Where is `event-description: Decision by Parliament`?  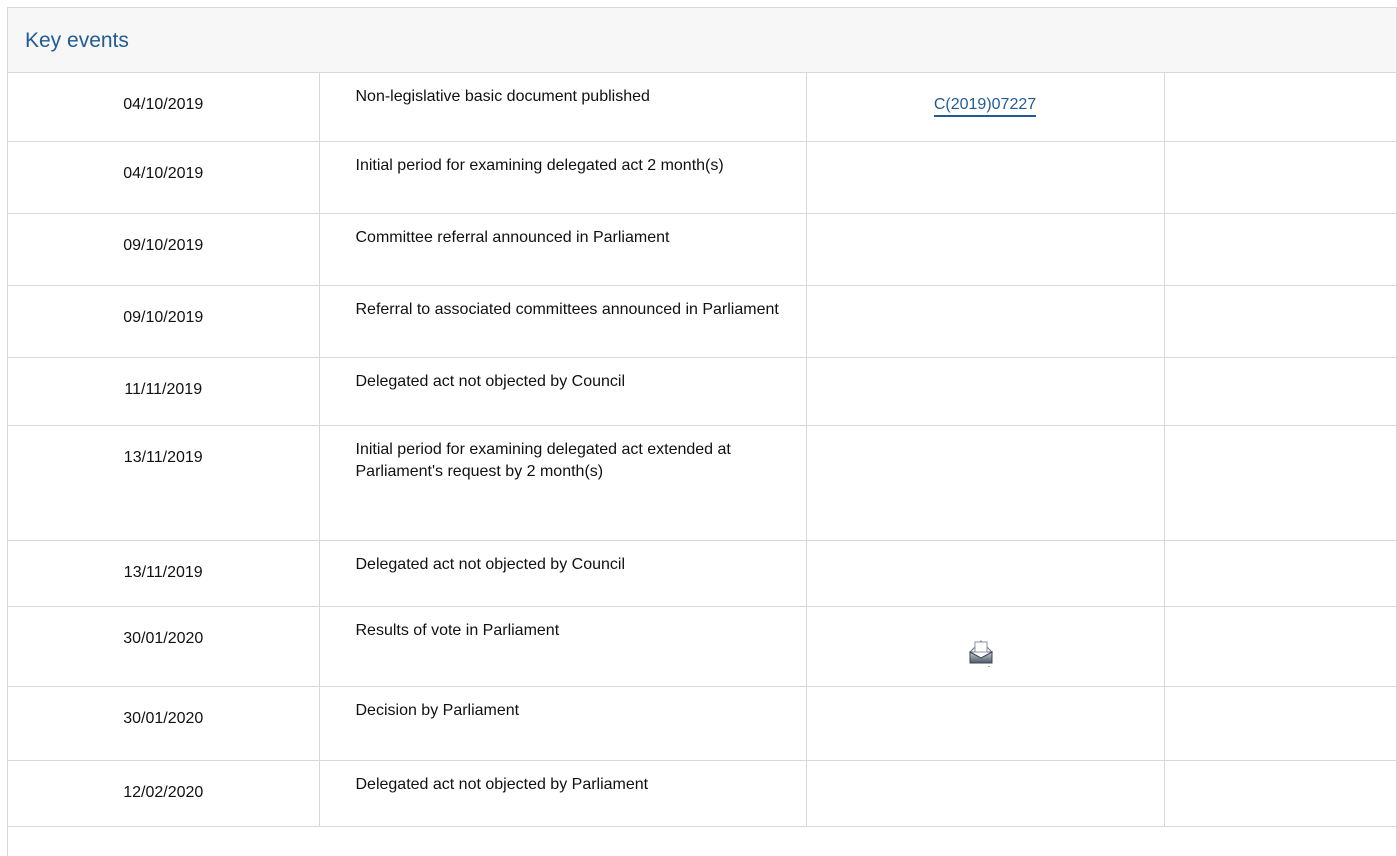 event-description: Decision by Parliament is located at coordinates (437, 710).